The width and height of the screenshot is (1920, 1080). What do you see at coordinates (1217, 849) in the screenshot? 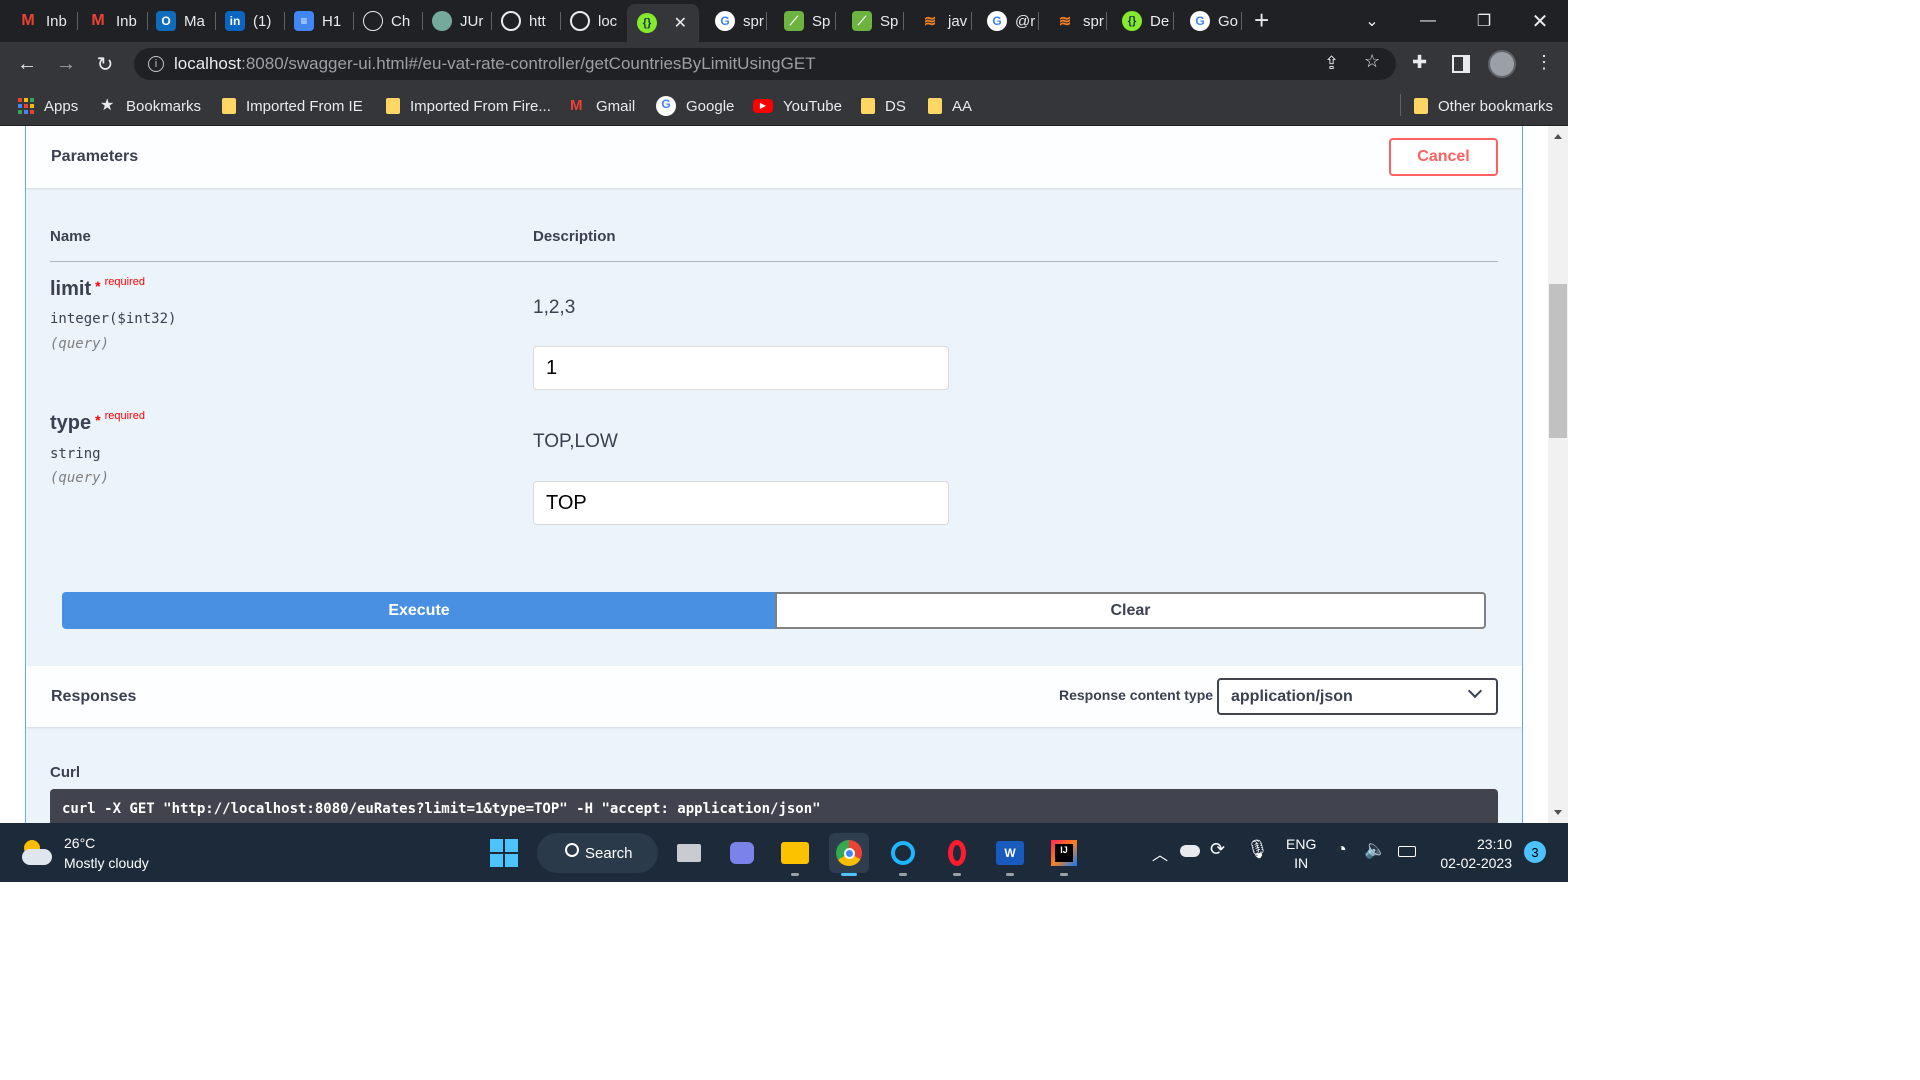
I see `sync-icon: ⟳` at bounding box center [1217, 849].